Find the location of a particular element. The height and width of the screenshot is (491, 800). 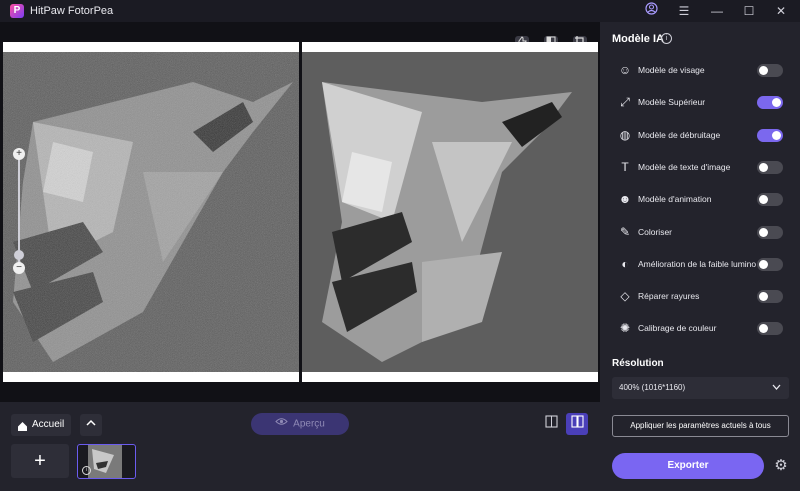

model-row: T Modèle de texte d'image is located at coordinates (700, 168).